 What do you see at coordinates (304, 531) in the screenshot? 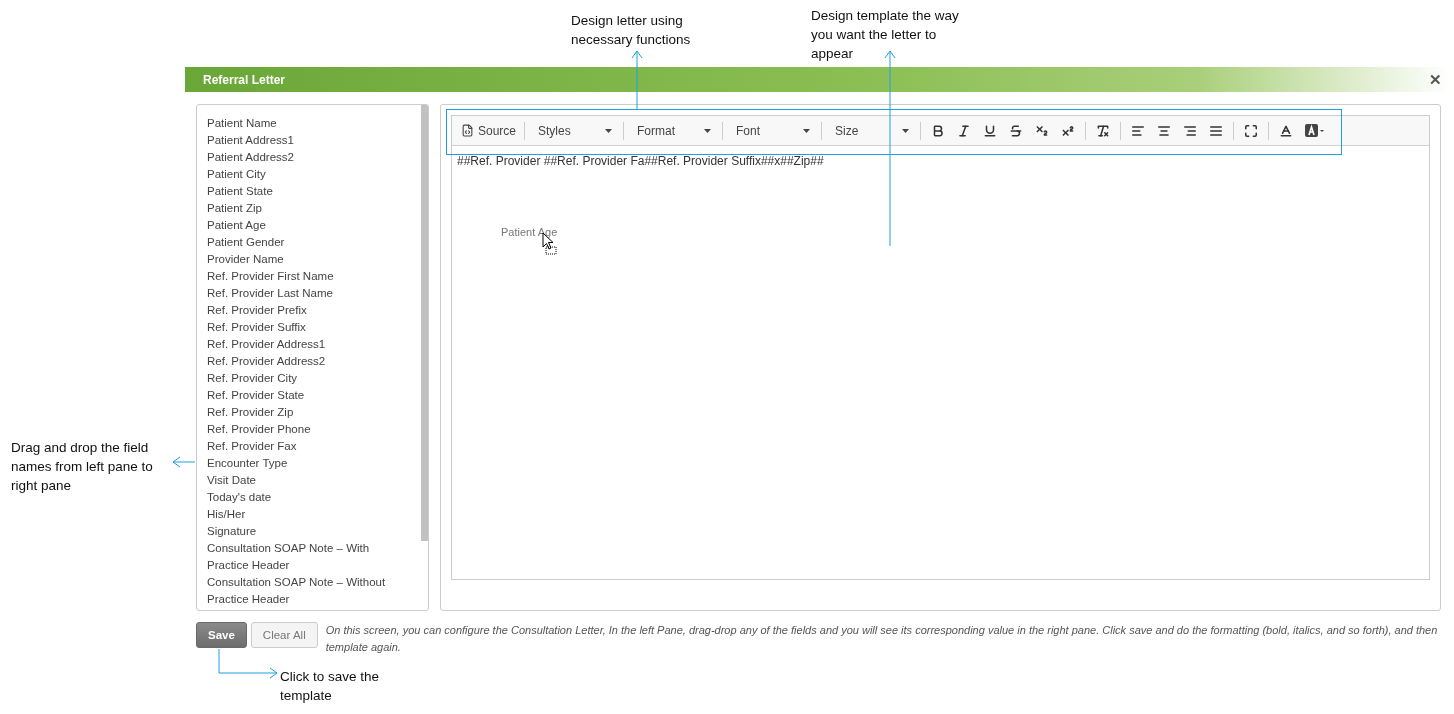
I see `field-item: Signature` at bounding box center [304, 531].